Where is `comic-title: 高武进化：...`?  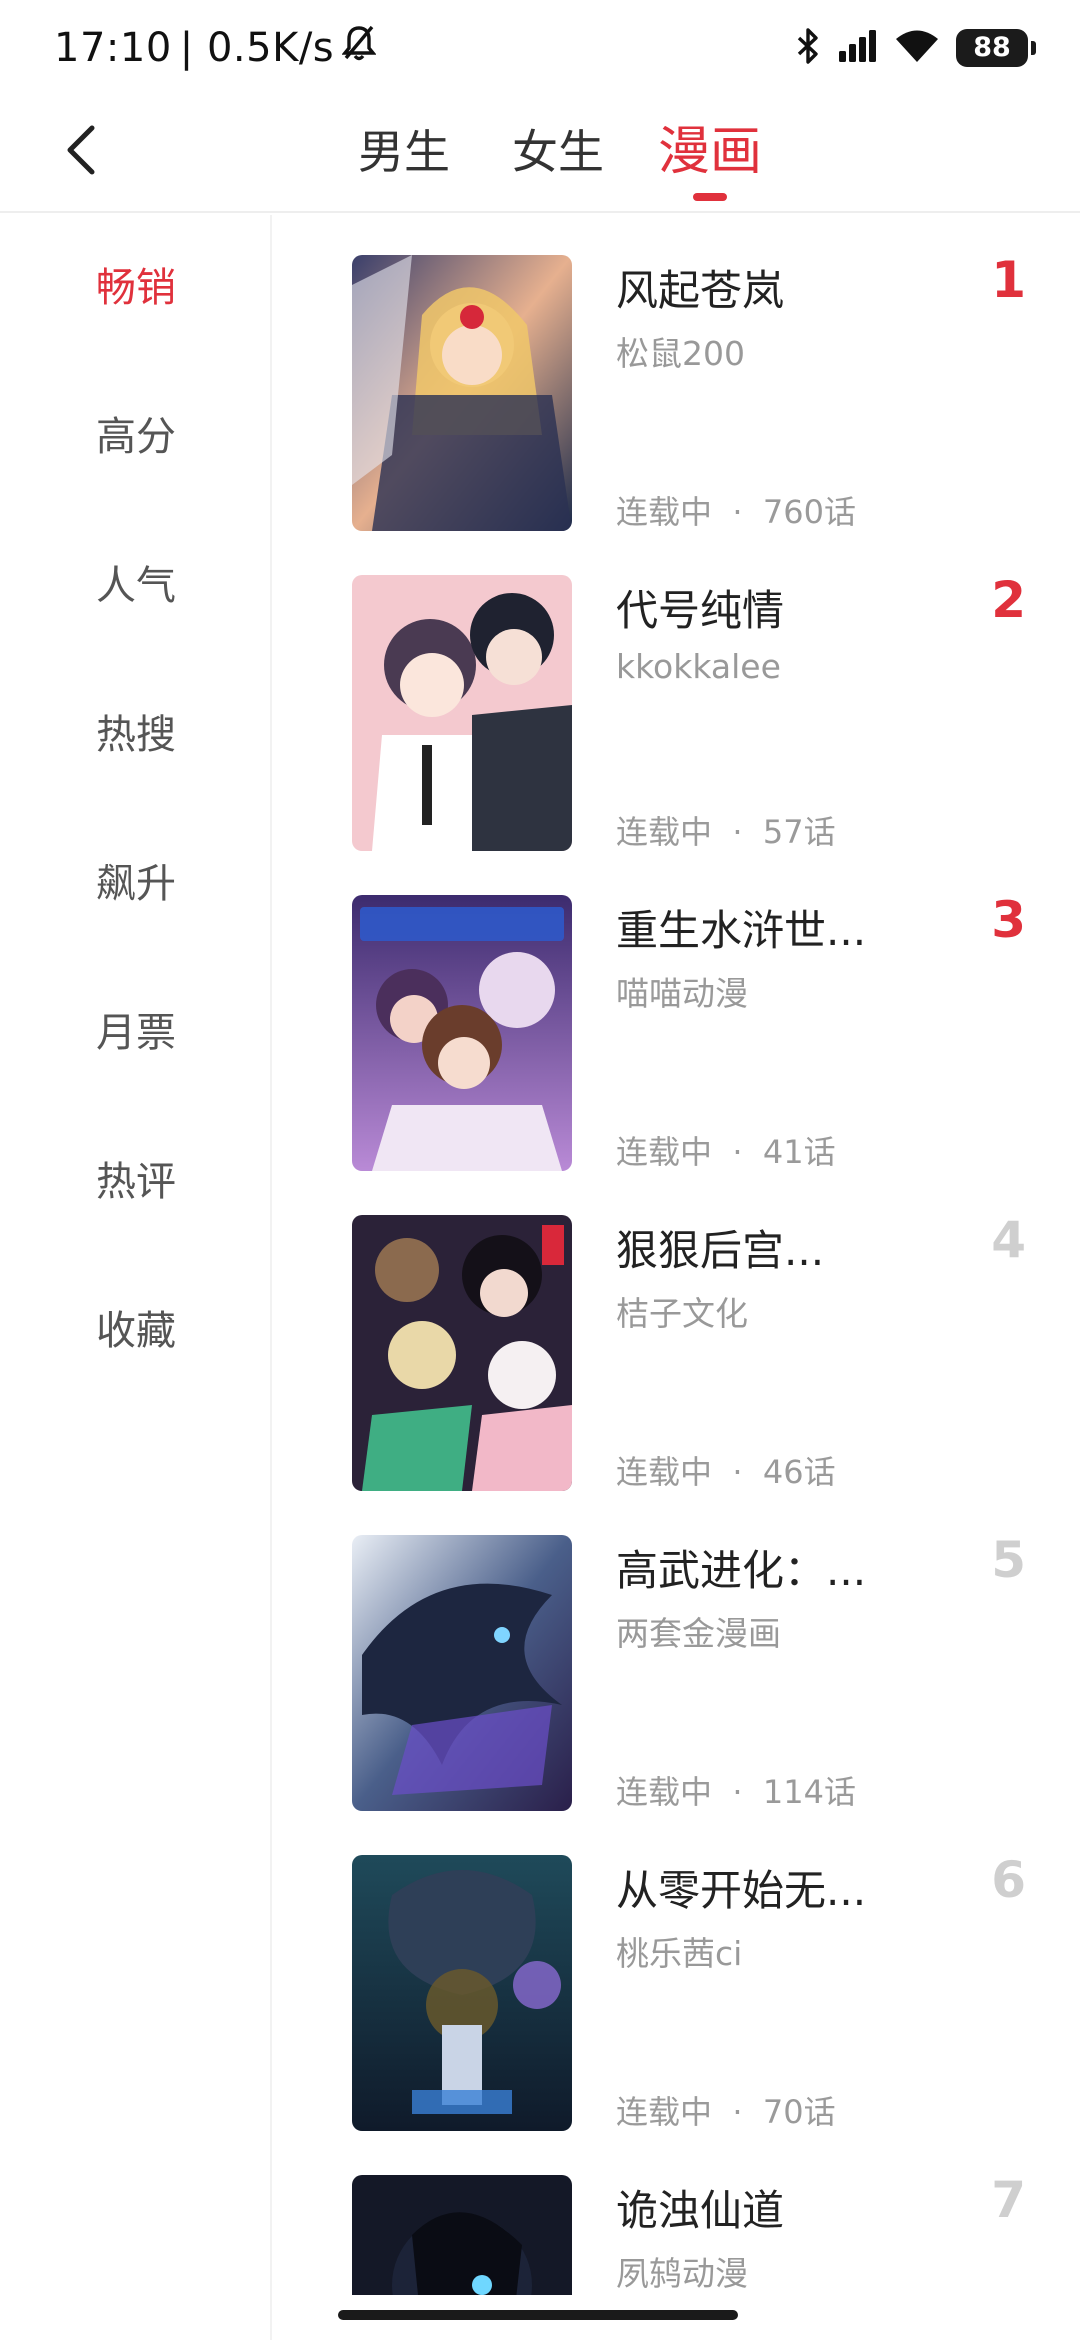 comic-title: 高武进化：... is located at coordinates (741, 1570).